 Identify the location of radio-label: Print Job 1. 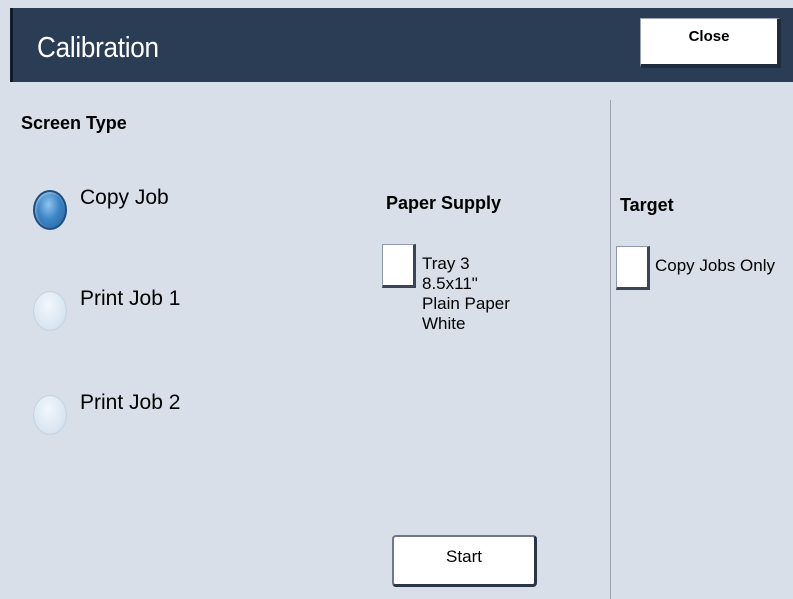
(130, 298).